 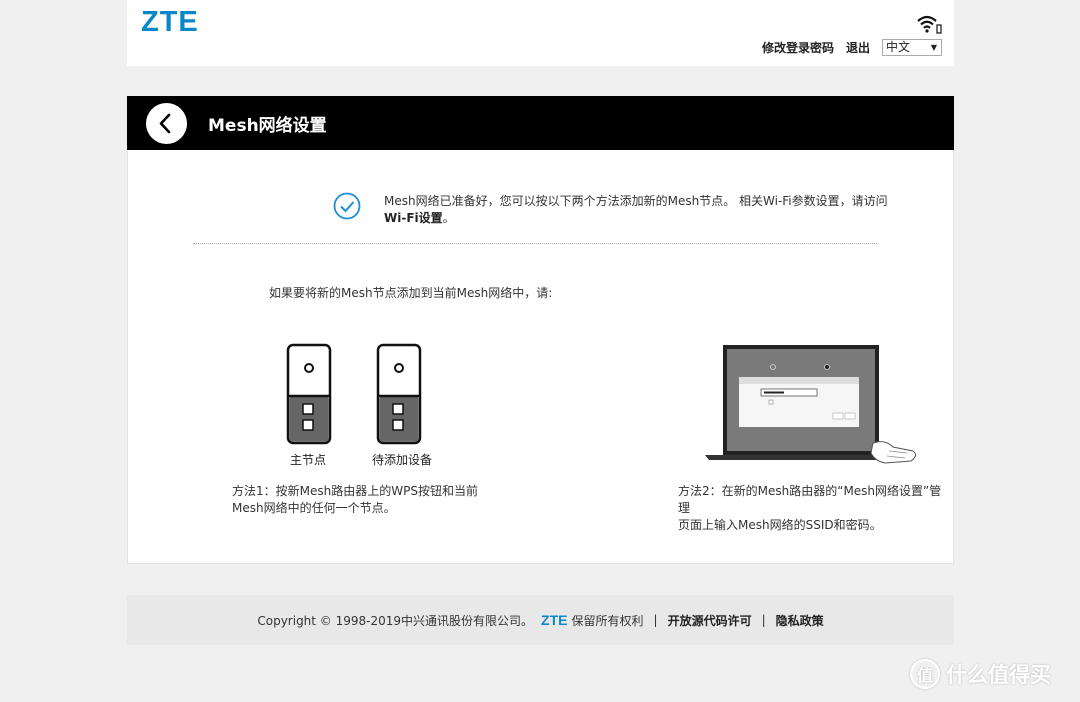 I want to click on method2-line2: 页面上输入Mesh网络的SSID和密码。, so click(x=780, y=525).